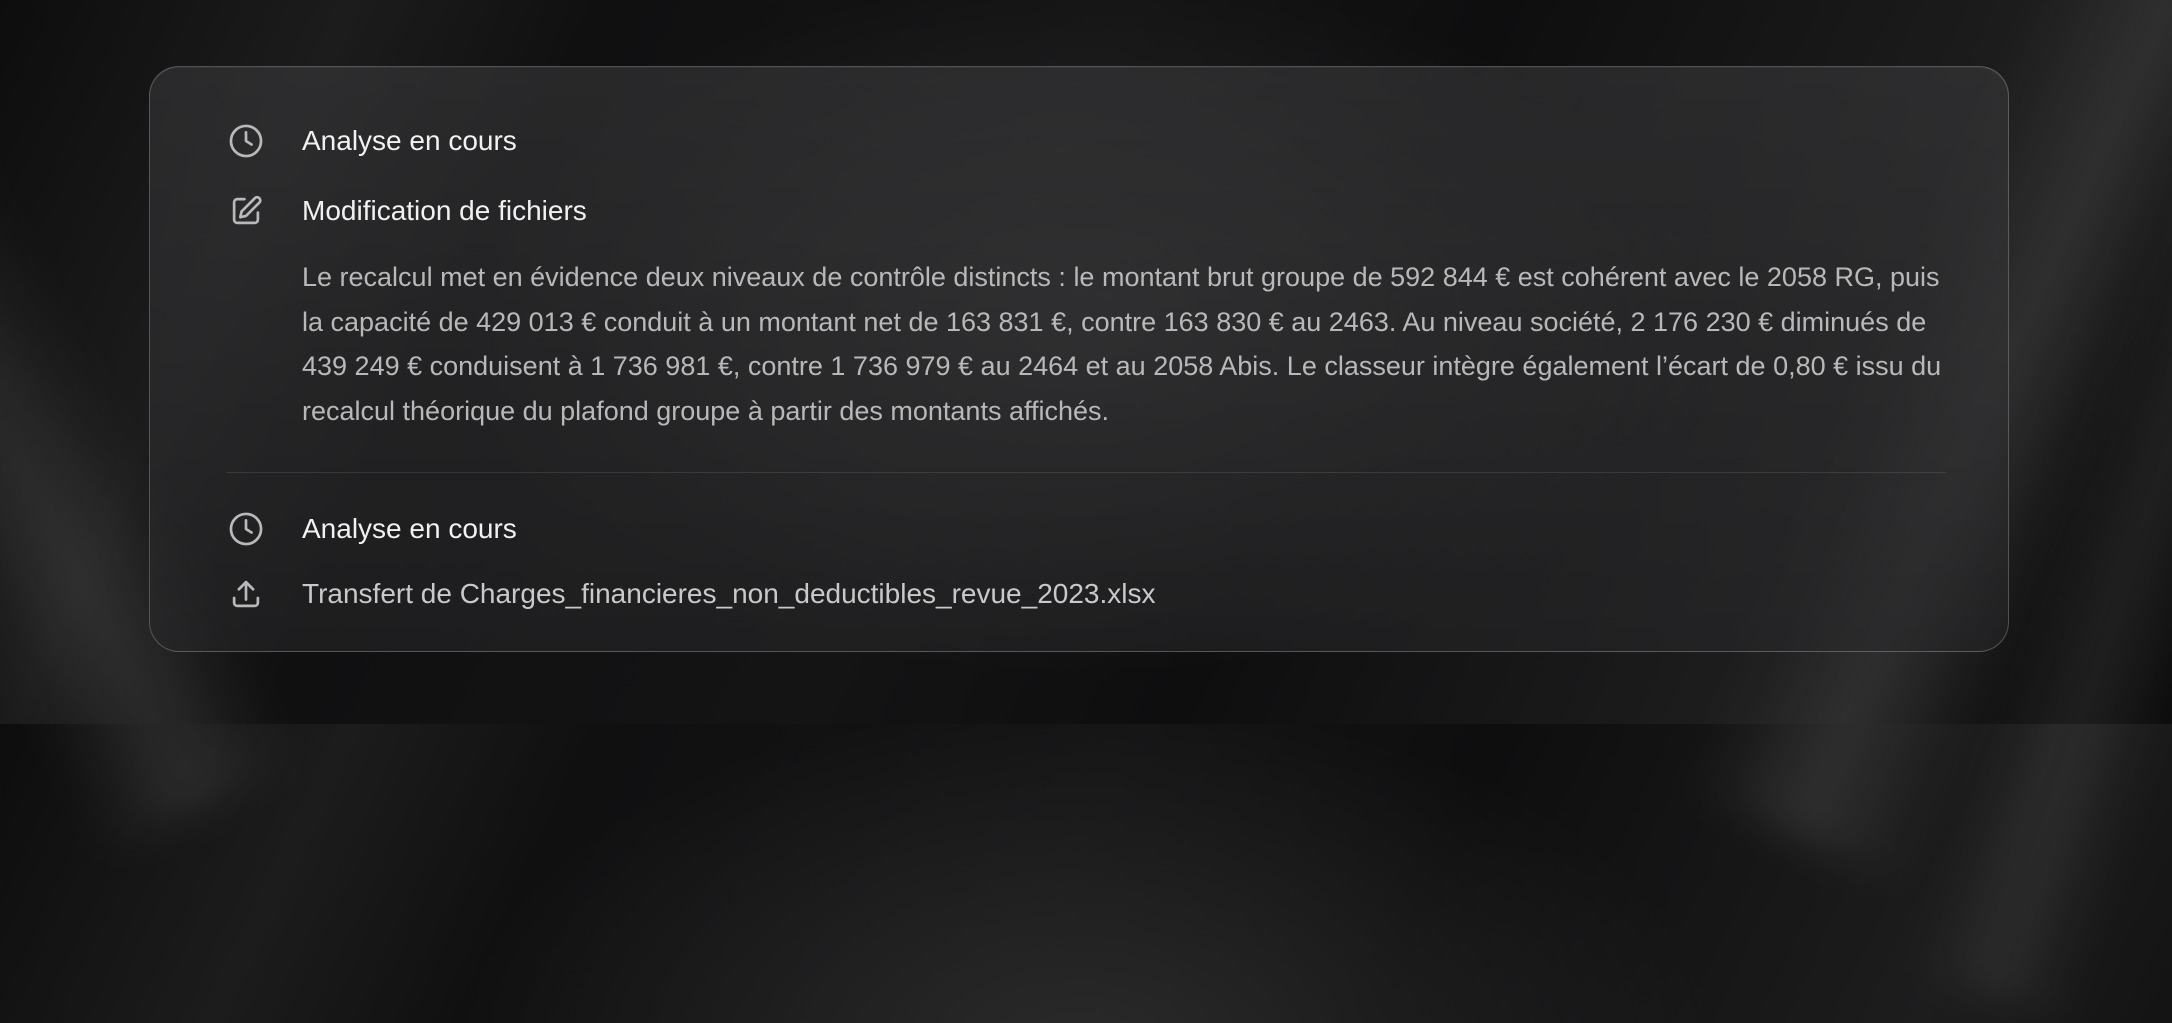 The width and height of the screenshot is (2172, 1023). What do you see at coordinates (1086, 472) in the screenshot?
I see `divider` at bounding box center [1086, 472].